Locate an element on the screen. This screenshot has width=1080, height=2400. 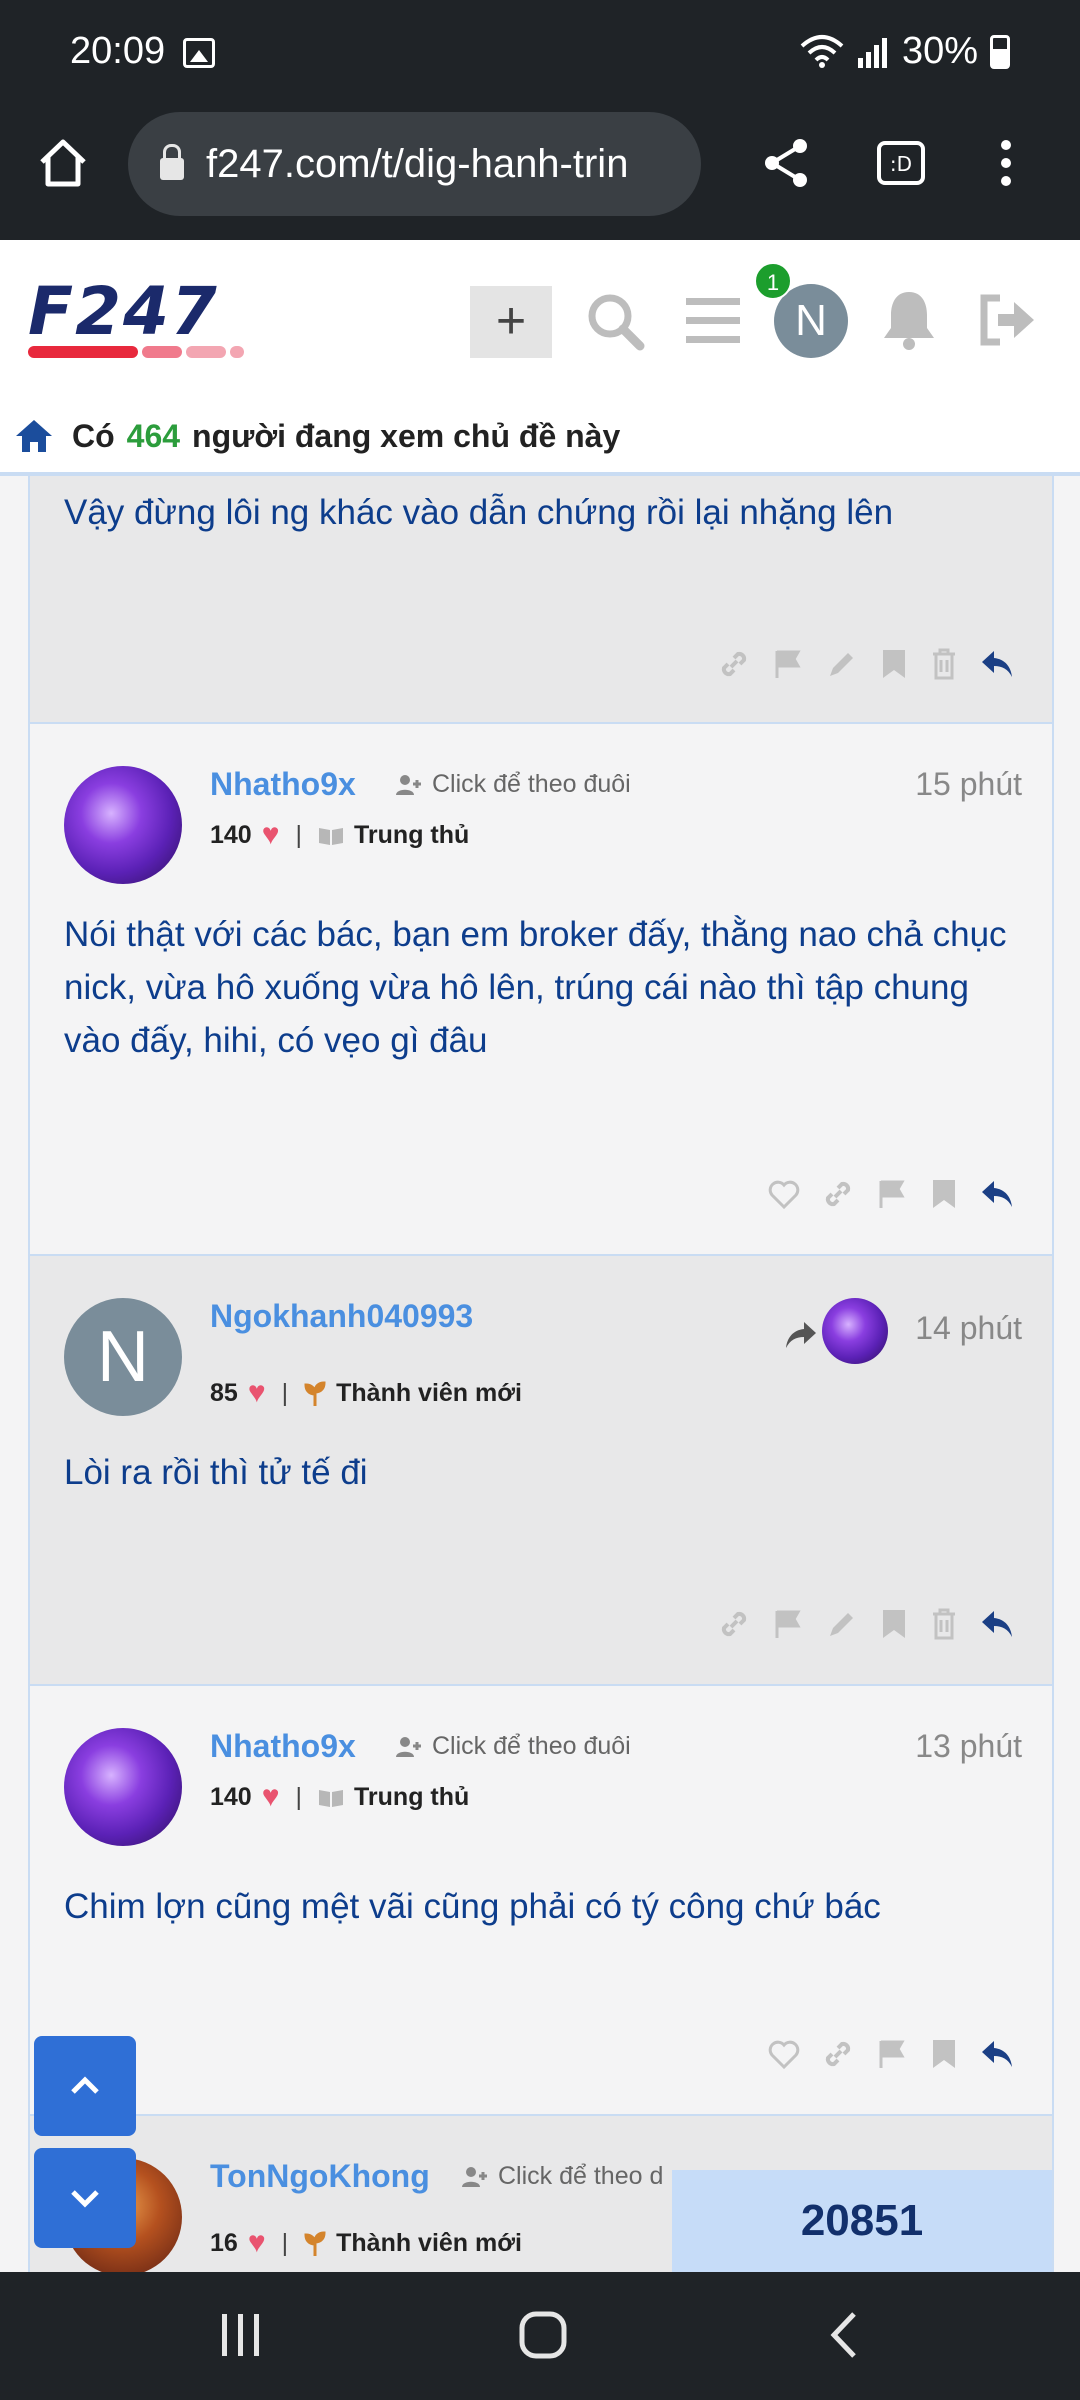
system-nav-bar is located at coordinates (540, 2336).